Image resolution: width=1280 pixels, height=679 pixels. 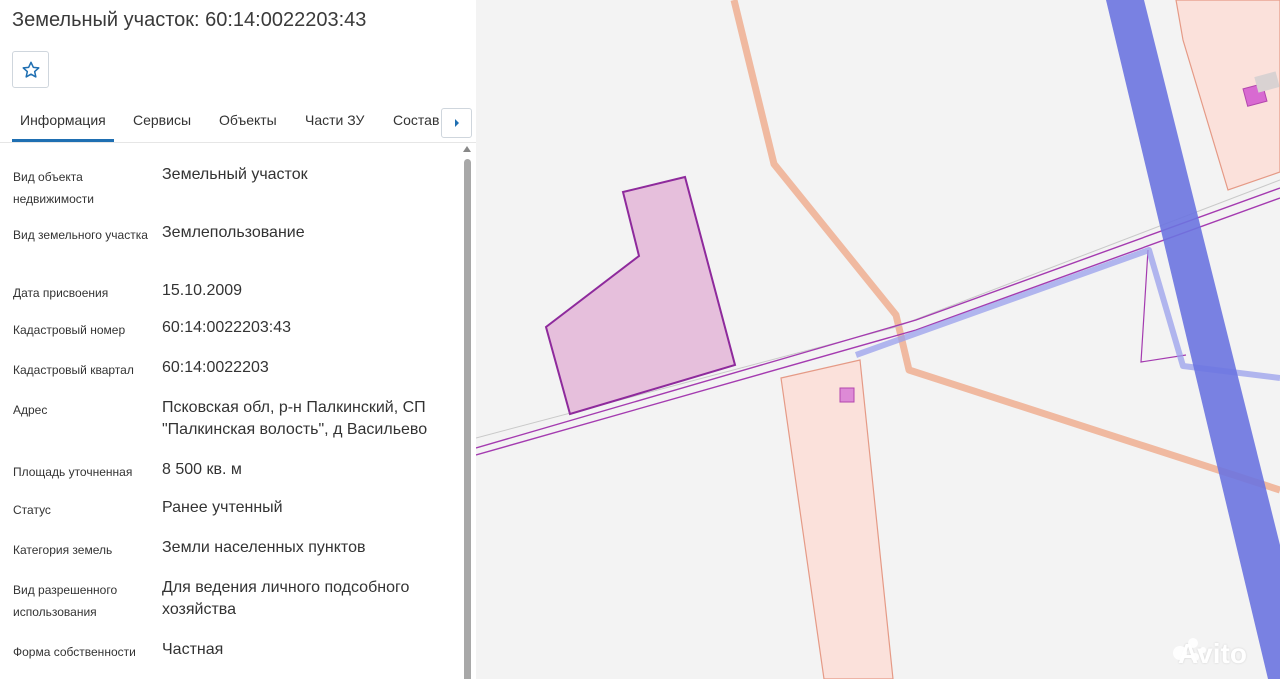 I want to click on tab-objects: Объекты, so click(x=248, y=120).